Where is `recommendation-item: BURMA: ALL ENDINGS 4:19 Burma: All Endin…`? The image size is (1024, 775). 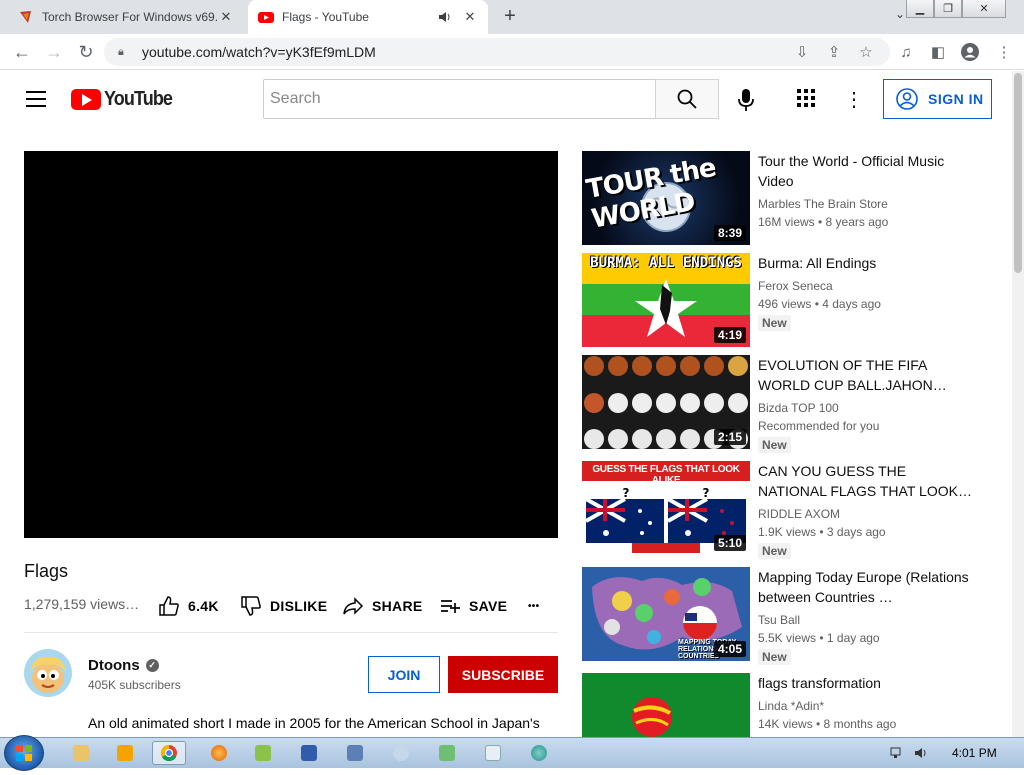 recommendation-item: BURMA: ALL ENDINGS 4:19 Burma: All Endin… is located at coordinates (787, 300).